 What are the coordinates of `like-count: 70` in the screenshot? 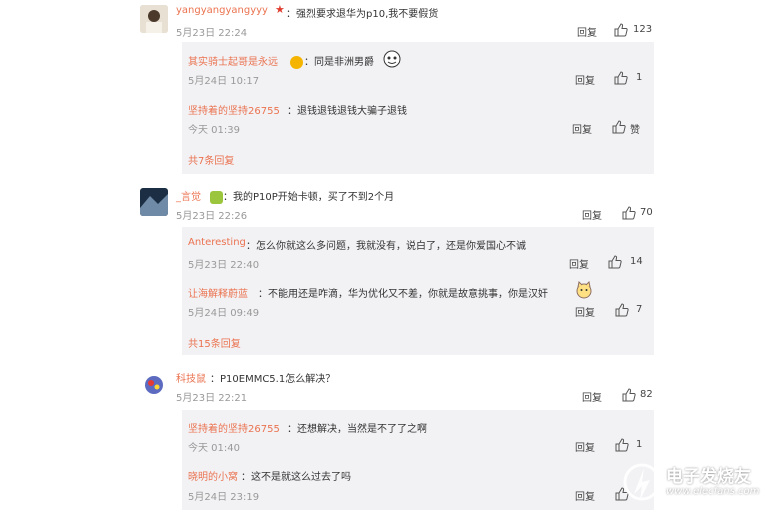 It's located at (646, 212).